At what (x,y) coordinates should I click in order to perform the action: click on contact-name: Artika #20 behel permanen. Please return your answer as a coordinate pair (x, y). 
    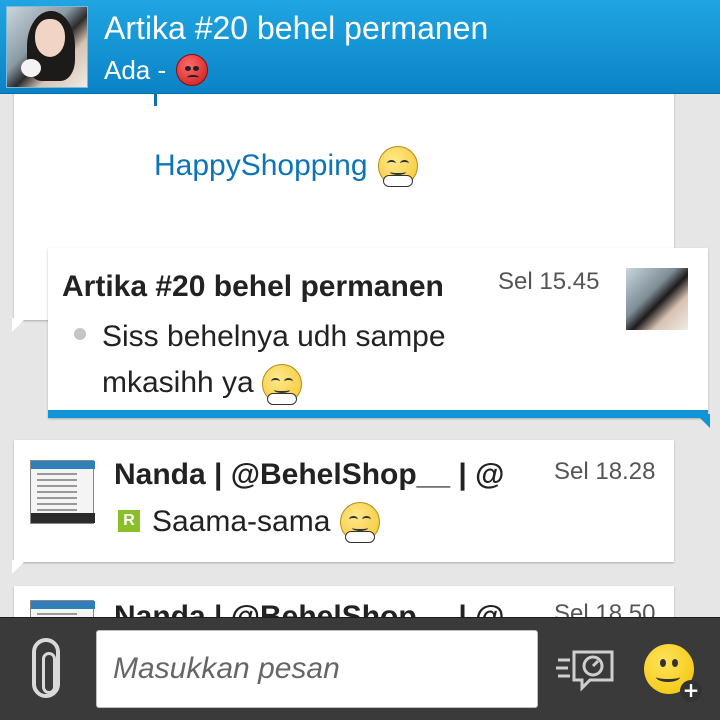
    Looking at the image, I should click on (296, 28).